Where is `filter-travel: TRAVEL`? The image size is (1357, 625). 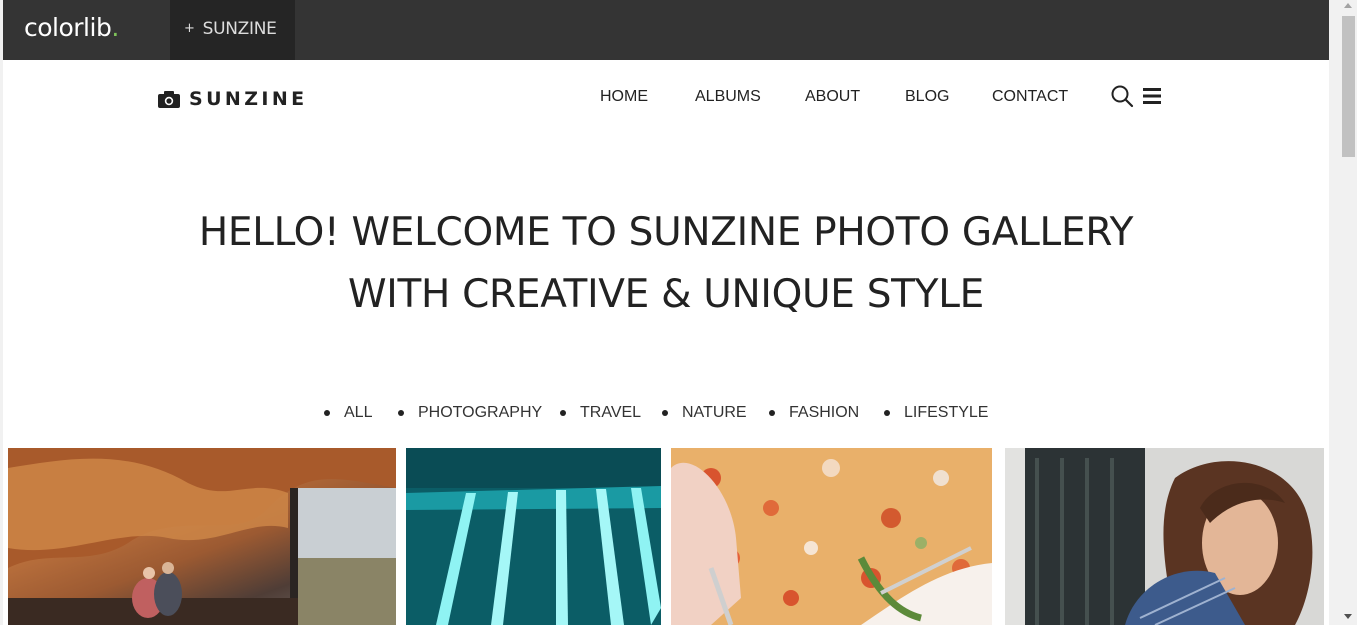
filter-travel: TRAVEL is located at coordinates (600, 413).